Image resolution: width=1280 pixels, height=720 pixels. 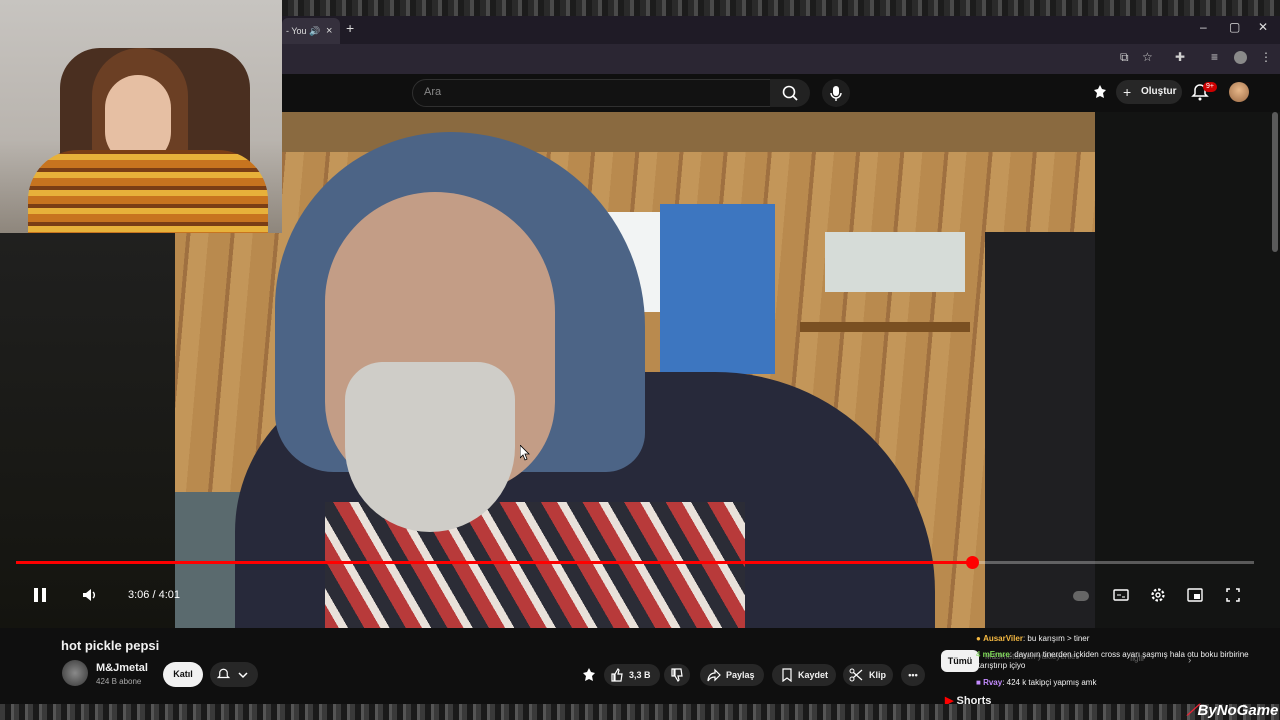 What do you see at coordinates (635, 132) in the screenshot?
I see `video-ceiling` at bounding box center [635, 132].